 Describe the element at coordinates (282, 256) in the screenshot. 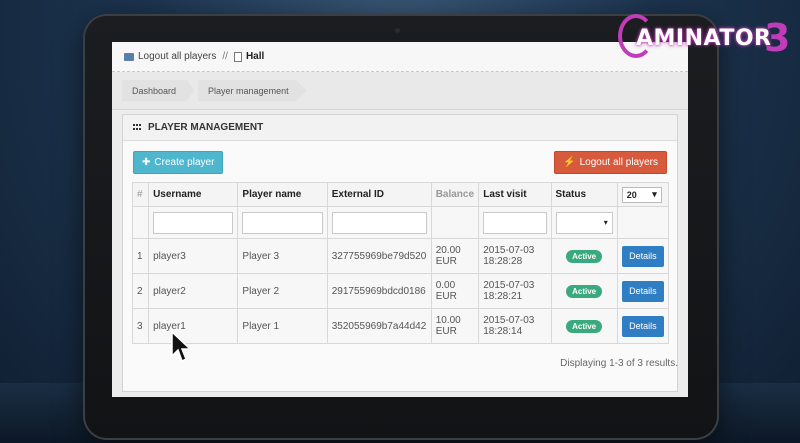

I see `row-player-name: Player 3` at that location.